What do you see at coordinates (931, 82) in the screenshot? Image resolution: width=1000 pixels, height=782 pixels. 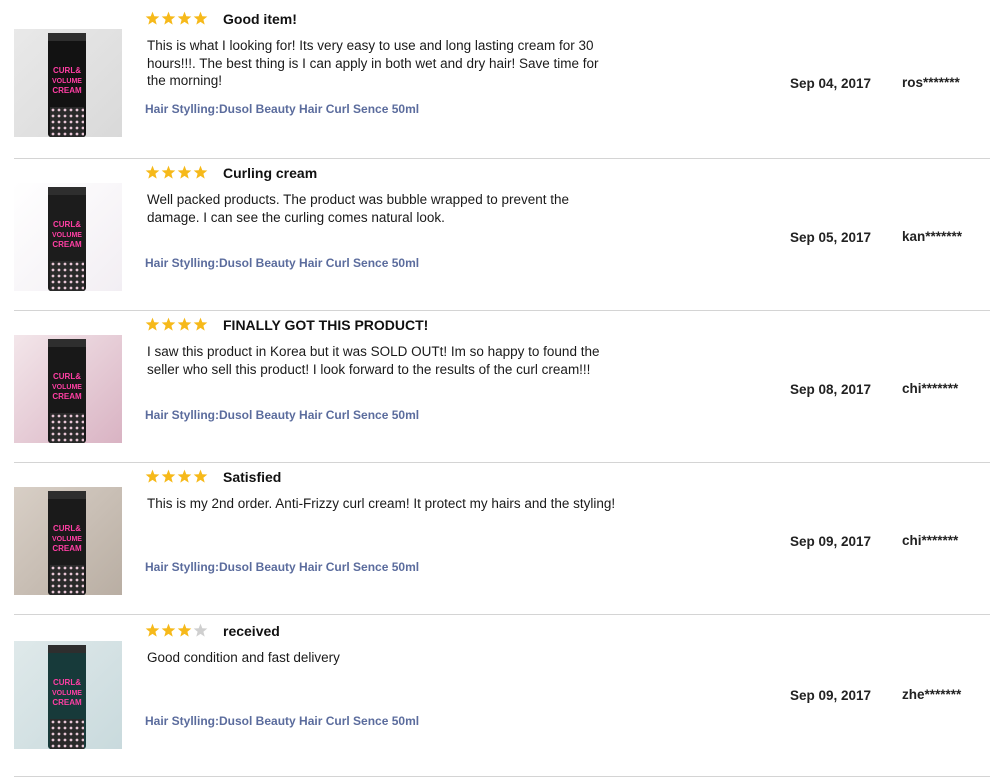 I see `reviewer-name: ros*******` at bounding box center [931, 82].